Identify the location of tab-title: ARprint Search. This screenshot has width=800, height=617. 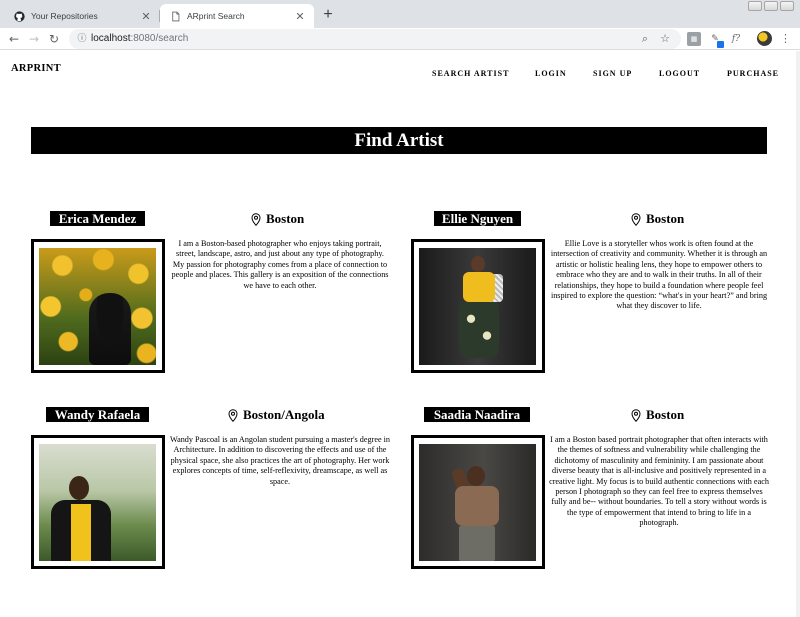
(216, 16).